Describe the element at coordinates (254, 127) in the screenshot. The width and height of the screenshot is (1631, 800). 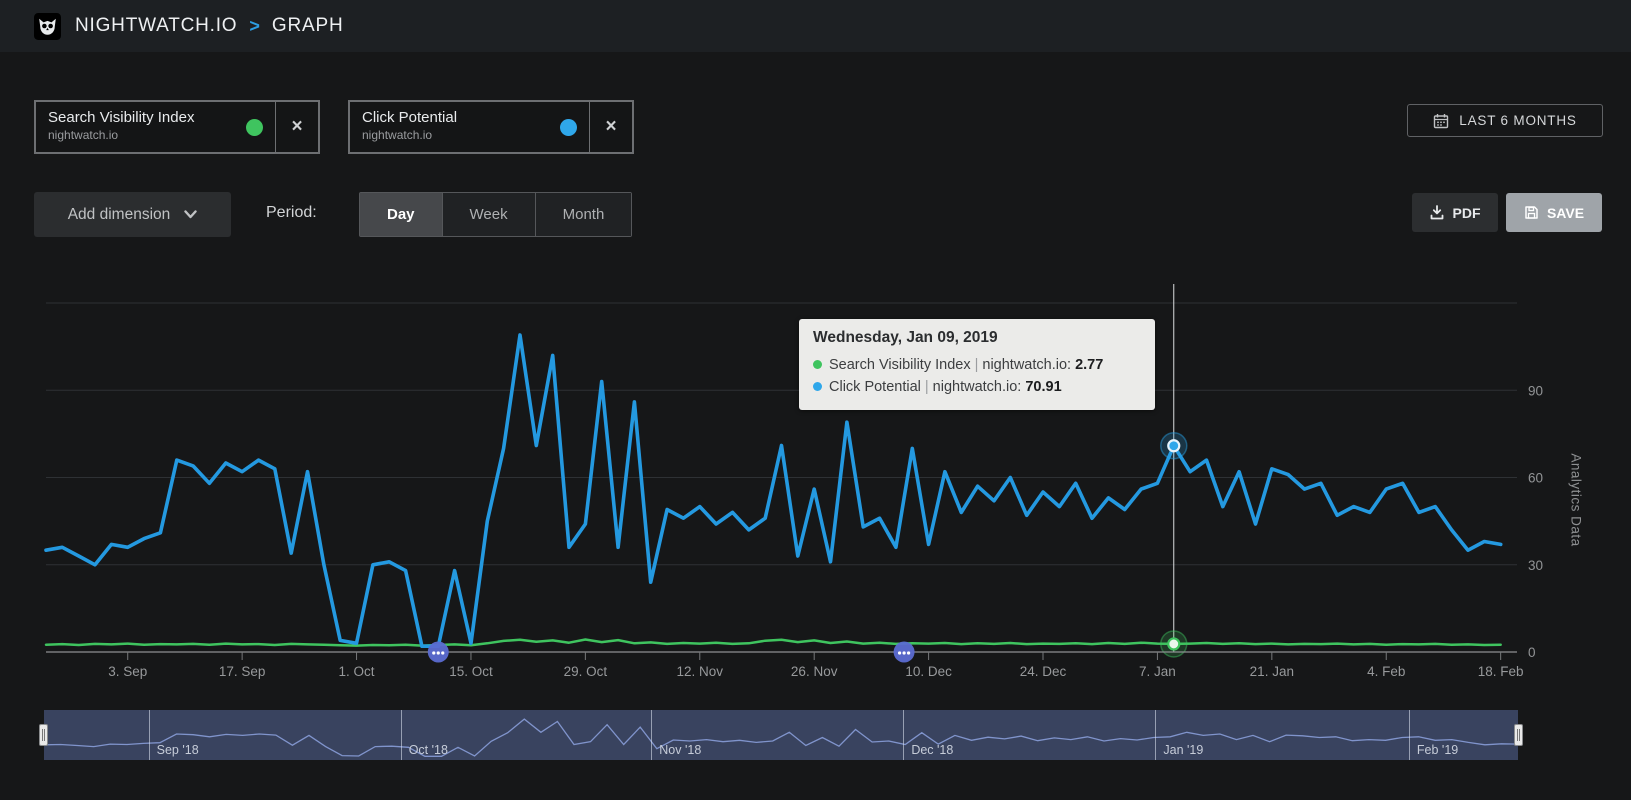
I see `series-color-dot-green` at that location.